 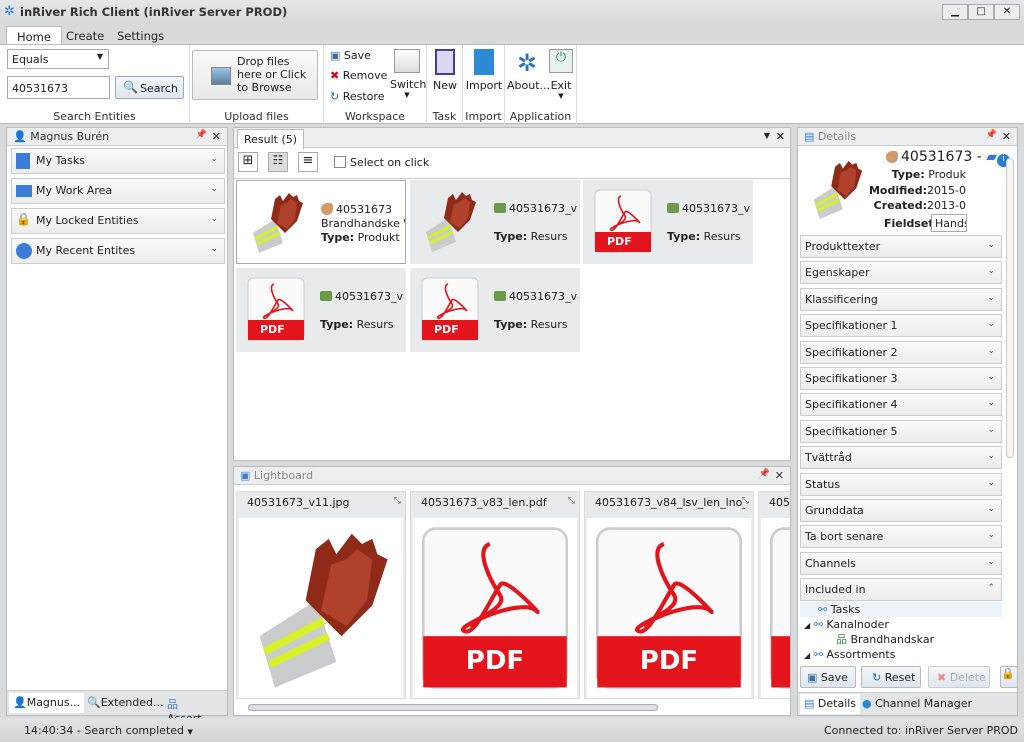 What do you see at coordinates (362, 296) in the screenshot?
I see `card-name: 40531673_v8` at bounding box center [362, 296].